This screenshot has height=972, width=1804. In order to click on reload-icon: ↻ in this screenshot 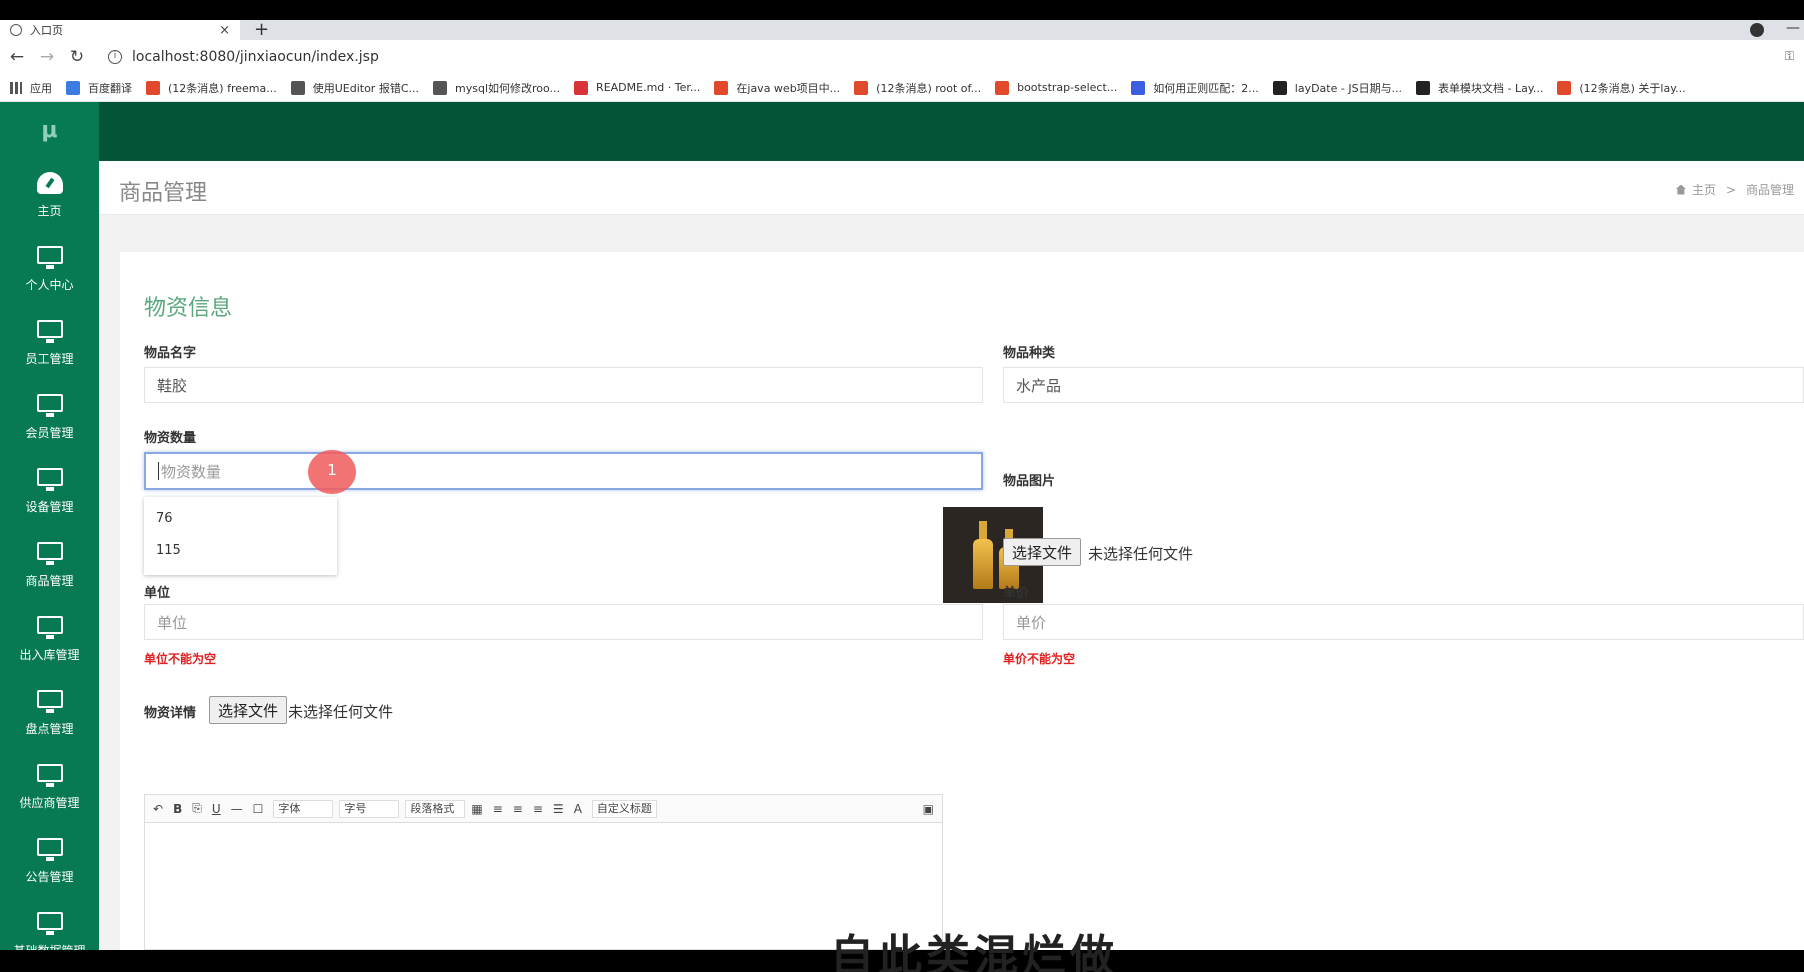, I will do `click(77, 57)`.